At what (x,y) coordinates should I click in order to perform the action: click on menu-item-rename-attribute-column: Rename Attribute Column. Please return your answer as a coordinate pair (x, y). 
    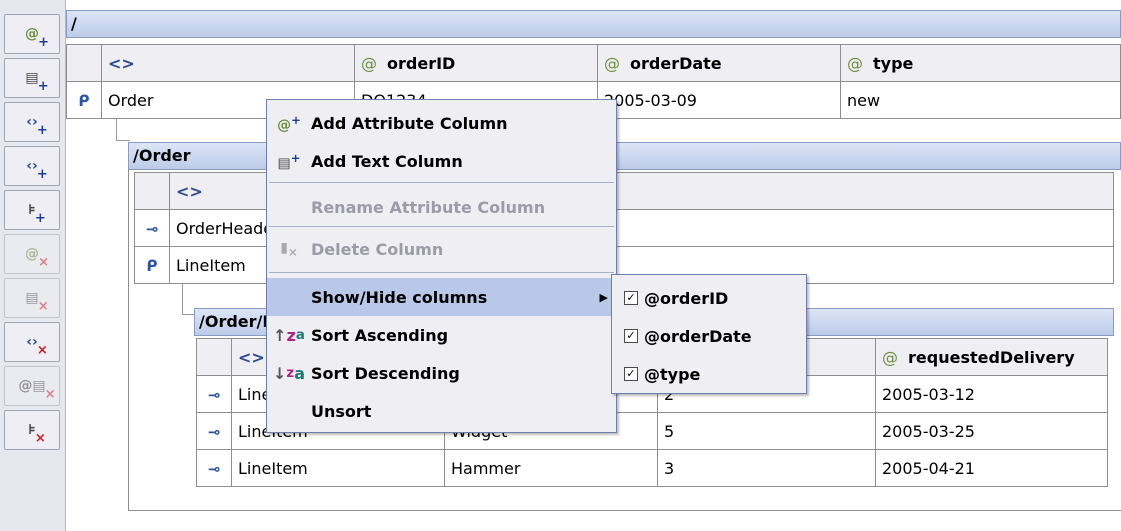
    Looking at the image, I should click on (441, 207).